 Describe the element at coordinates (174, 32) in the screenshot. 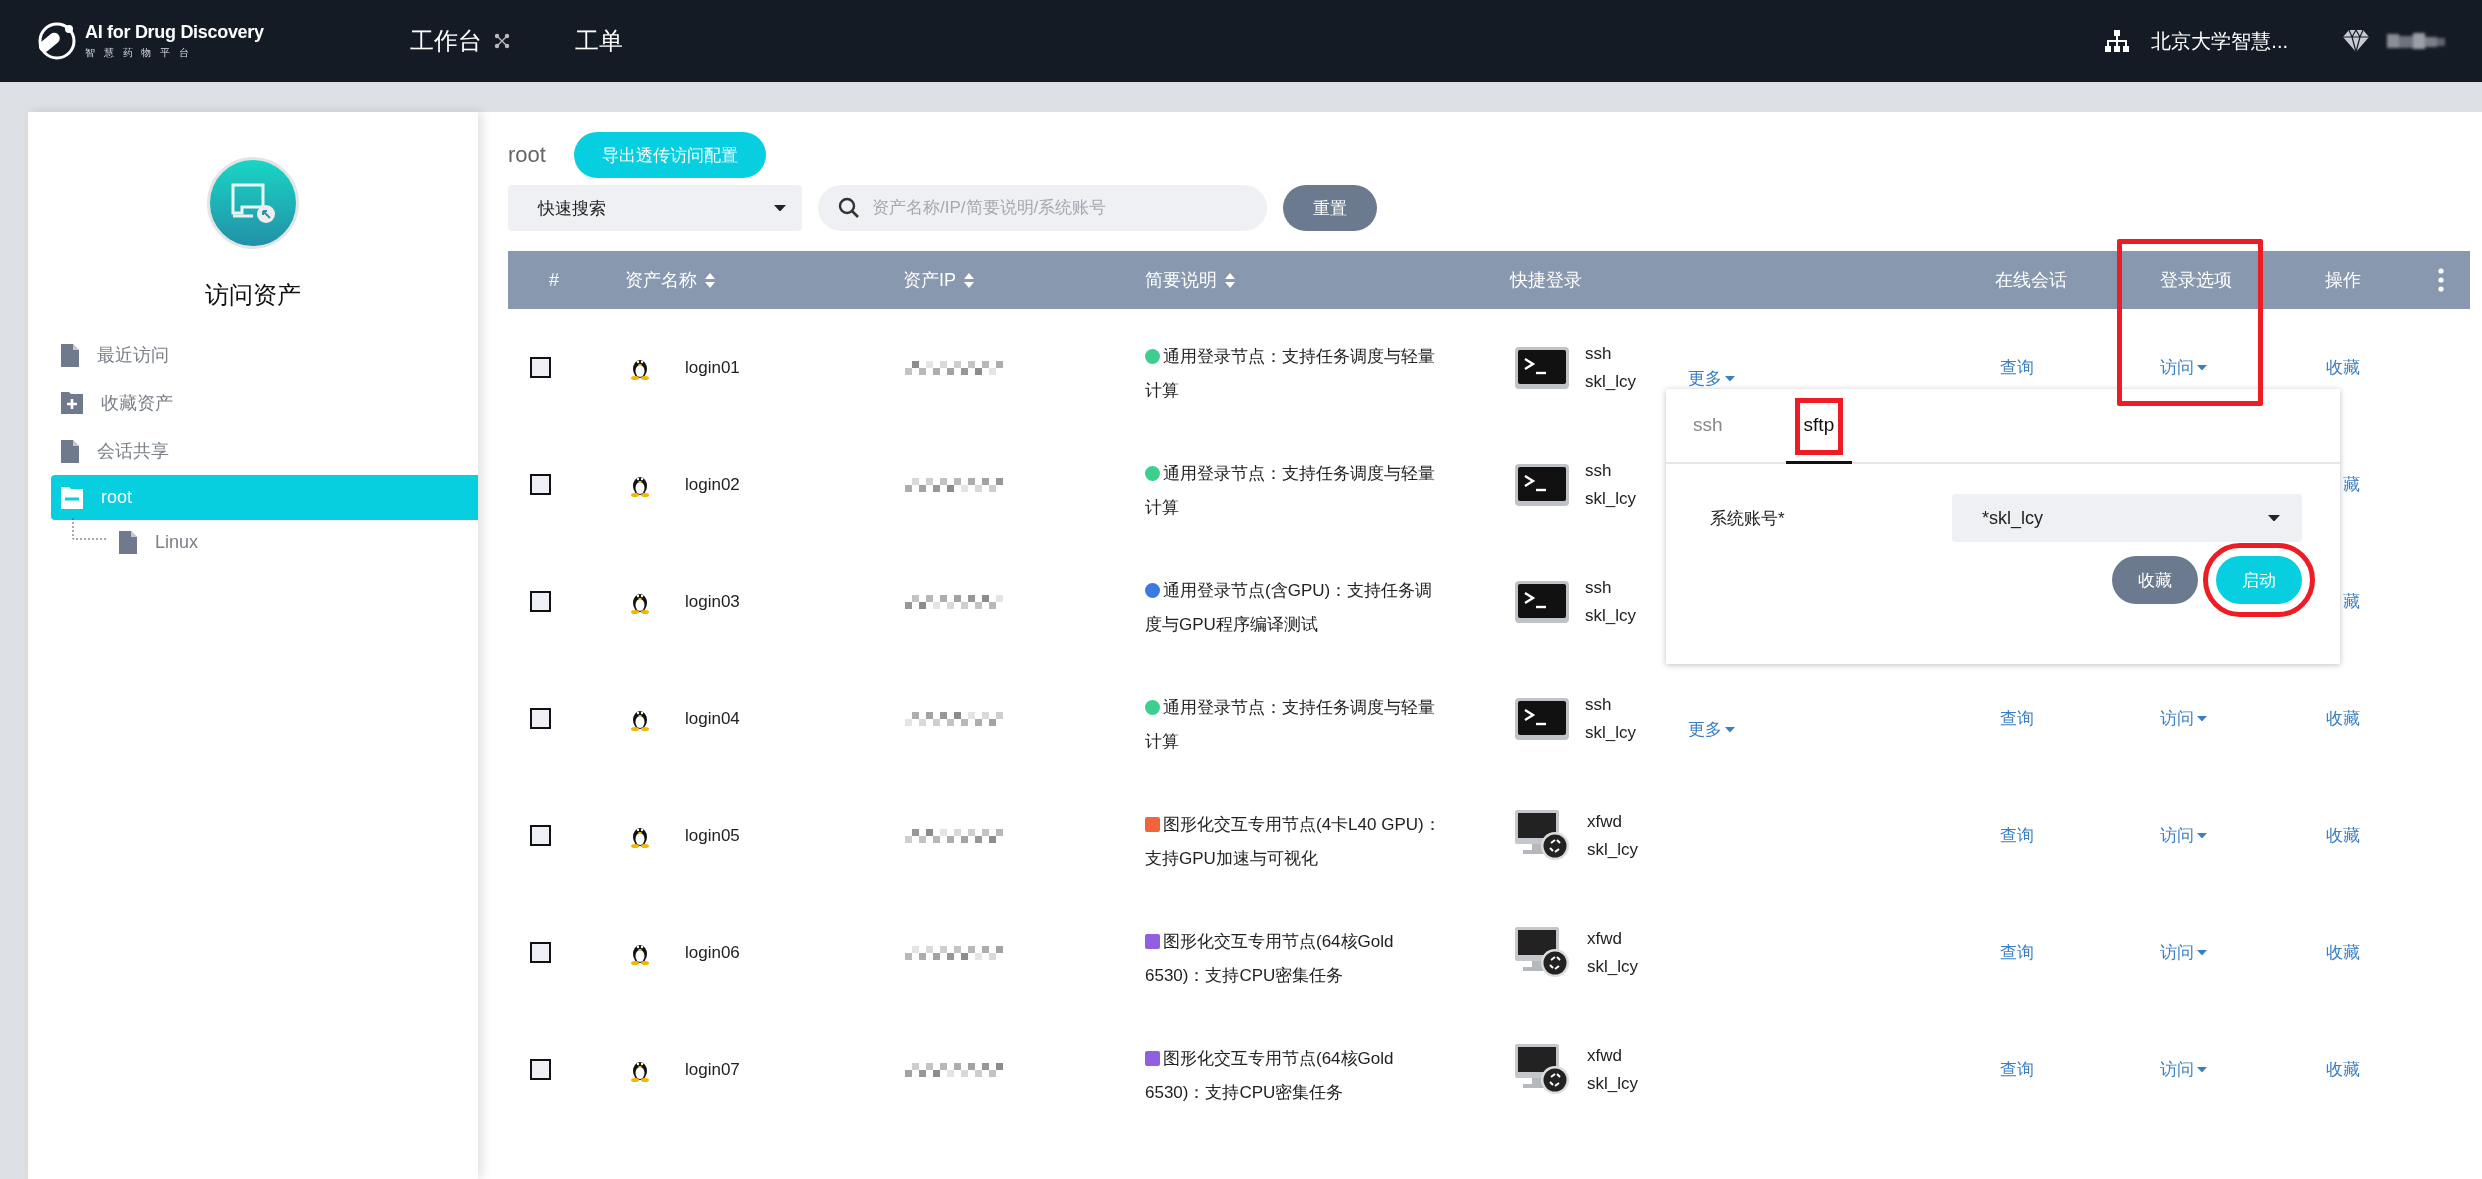

I see `logo-title: AI for Drug Discovery` at that location.